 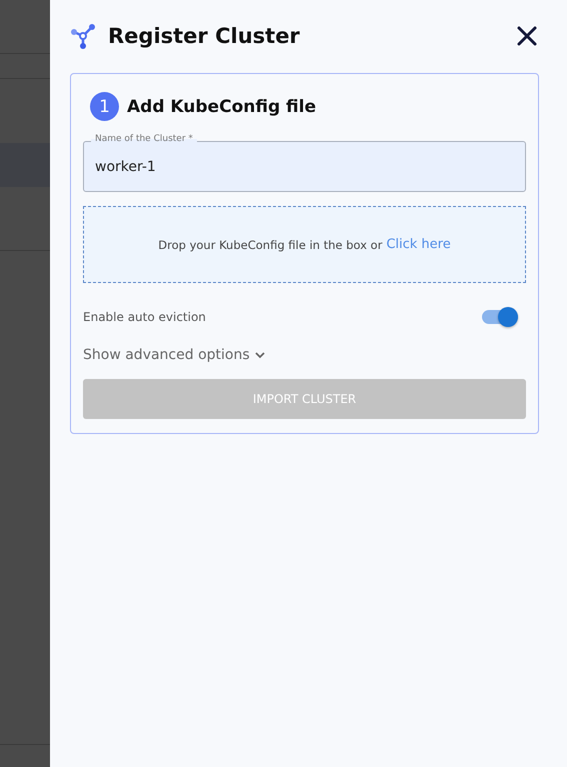 I want to click on network-node-icon, so click(x=84, y=36).